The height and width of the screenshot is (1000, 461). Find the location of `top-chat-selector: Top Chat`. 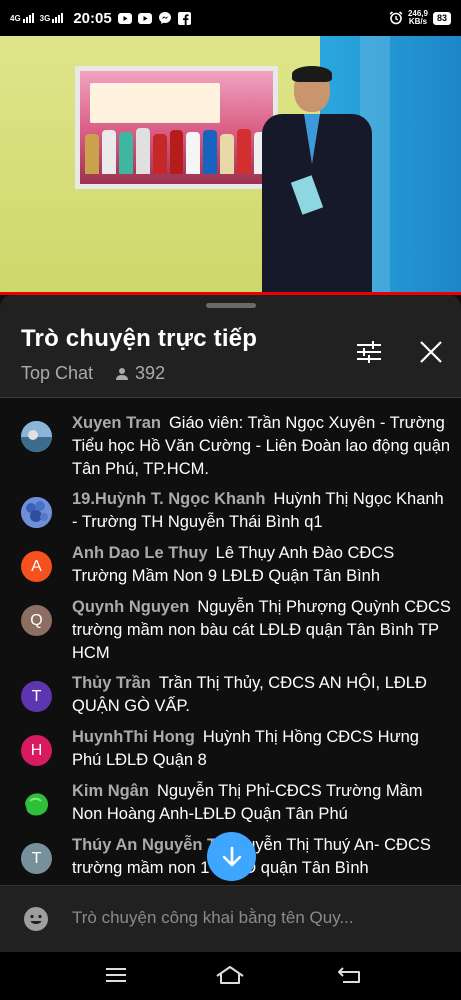

top-chat-selector: Top Chat is located at coordinates (57, 373).